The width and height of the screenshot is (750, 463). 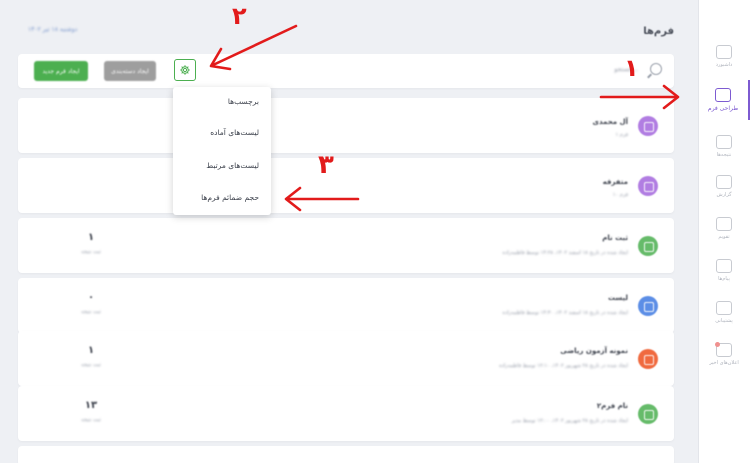 What do you see at coordinates (610, 122) in the screenshot?
I see `row-title: آل محمدی` at bounding box center [610, 122].